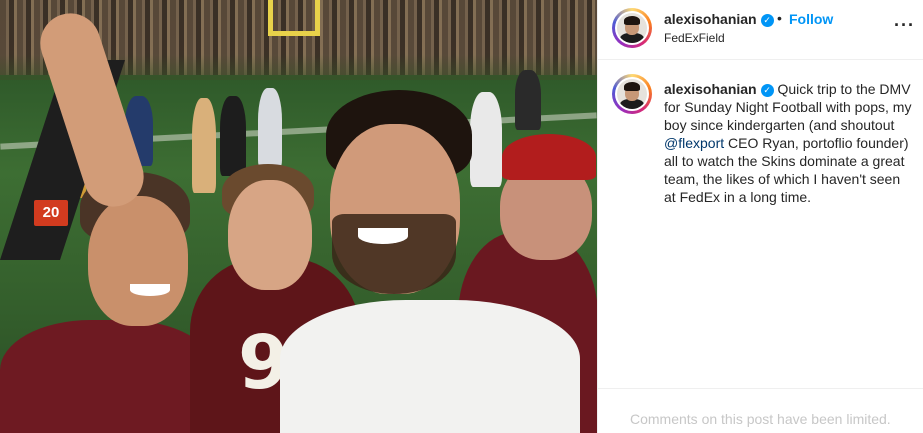  I want to click on person-middle-face, so click(270, 235).